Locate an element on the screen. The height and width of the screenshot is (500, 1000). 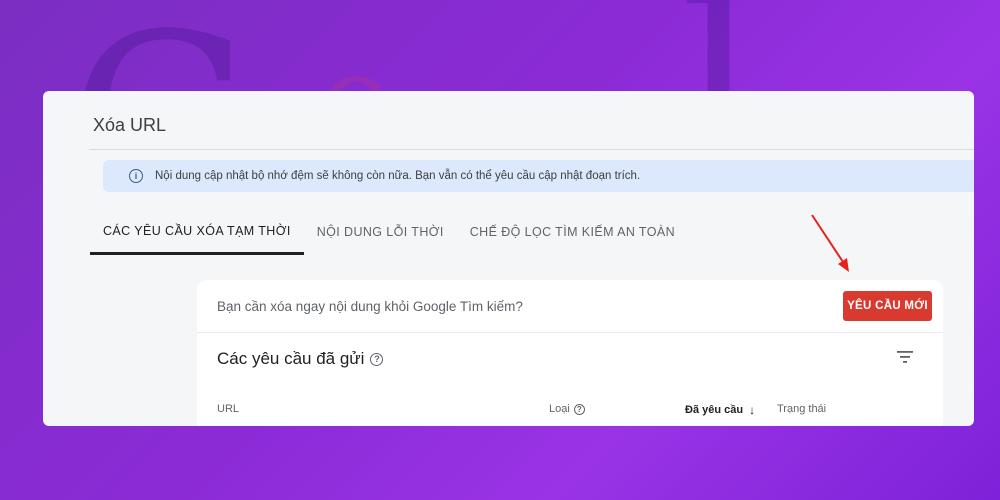
column-header-requested: Đã yêu cầu ↓ is located at coordinates (720, 410).